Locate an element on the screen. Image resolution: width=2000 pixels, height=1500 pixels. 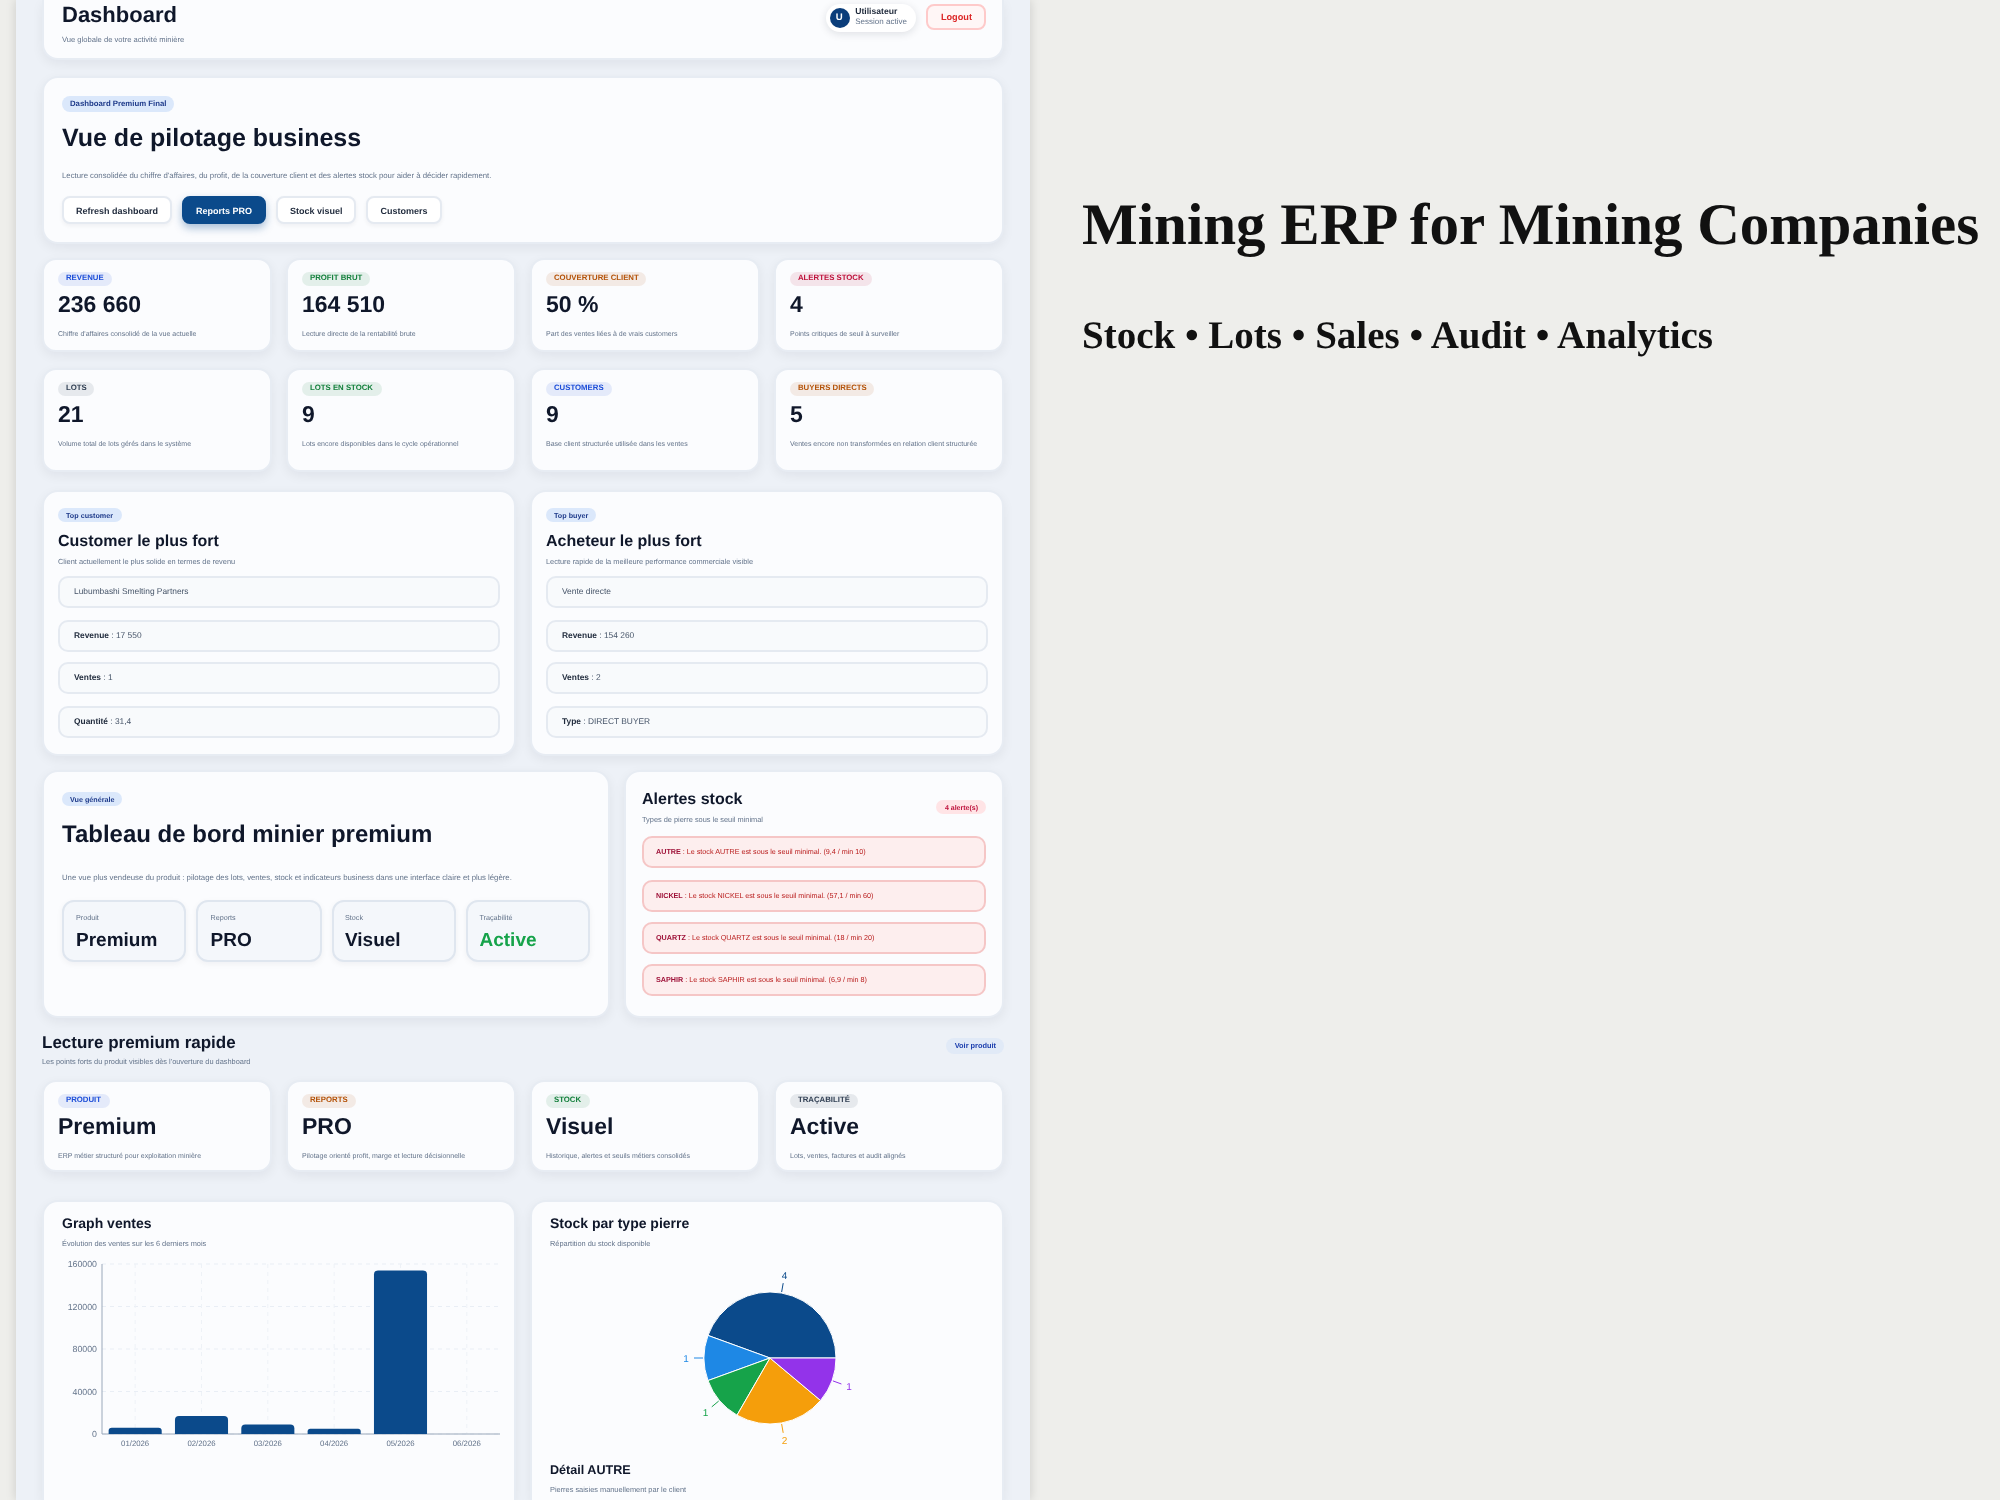
promo-tagline: Stock • Lots • Sales • Audit • Analytics is located at coordinates (1399, 338).